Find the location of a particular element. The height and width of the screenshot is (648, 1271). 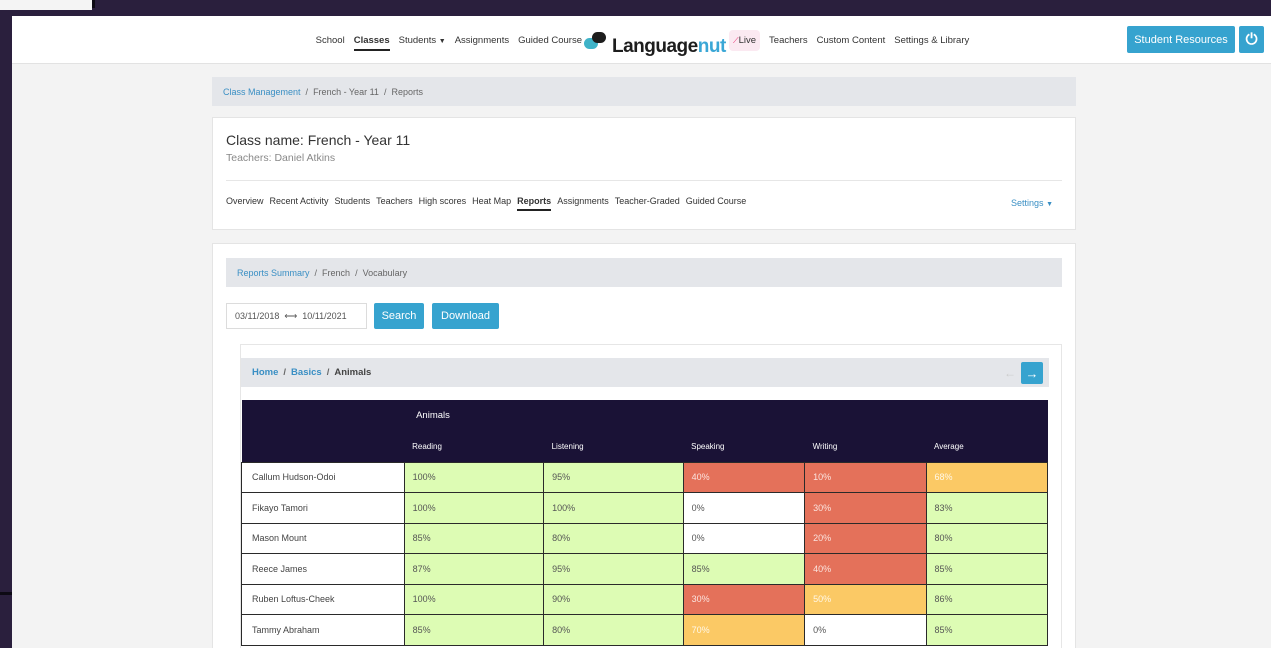

column-header-speaking: Speaking is located at coordinates (744, 446).